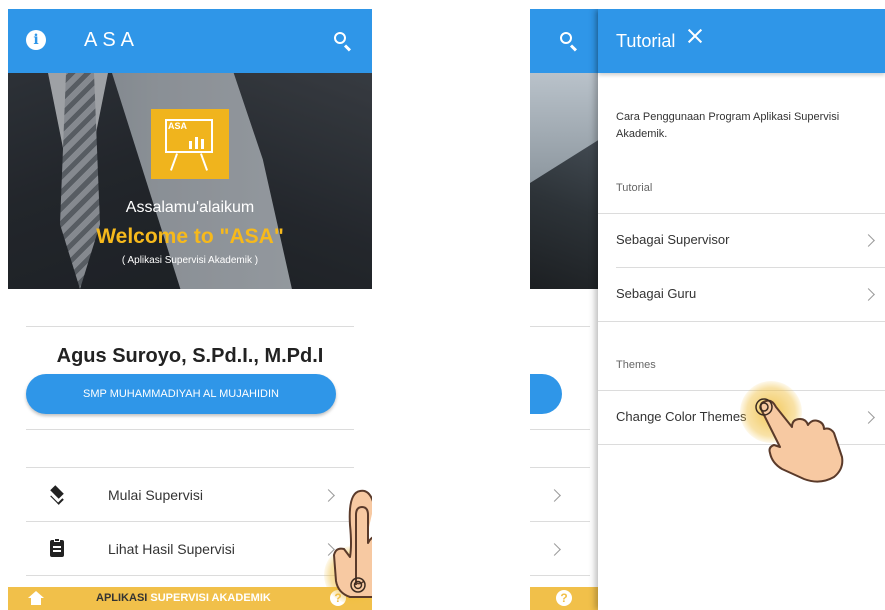 The image size is (885, 610). Describe the element at coordinates (673, 239) in the screenshot. I see `drawer-item-label: Sebagai Supervisor` at that location.